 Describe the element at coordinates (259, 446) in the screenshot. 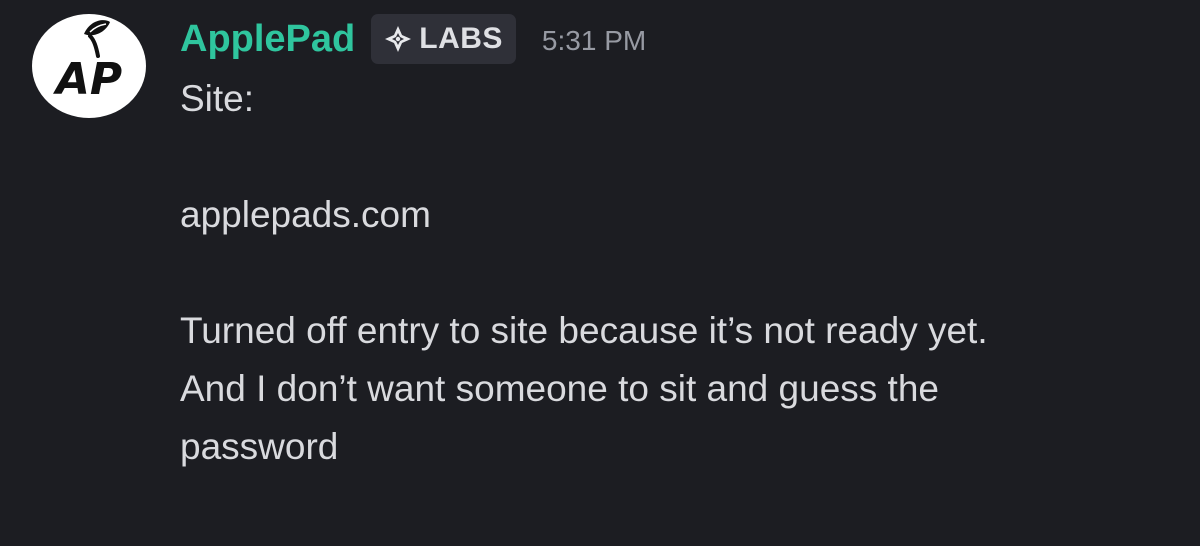

I see `message-line: password` at that location.